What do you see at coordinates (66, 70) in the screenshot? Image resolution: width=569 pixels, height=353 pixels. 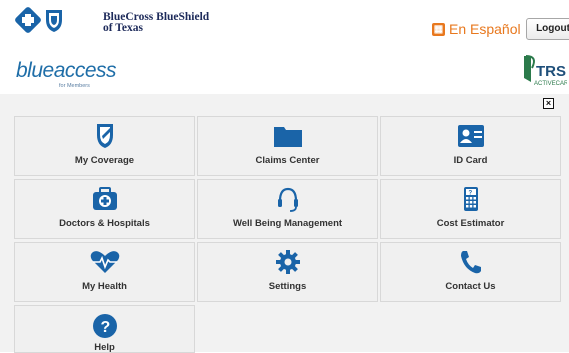 I see `blueaccess-word: blueaccess` at bounding box center [66, 70].